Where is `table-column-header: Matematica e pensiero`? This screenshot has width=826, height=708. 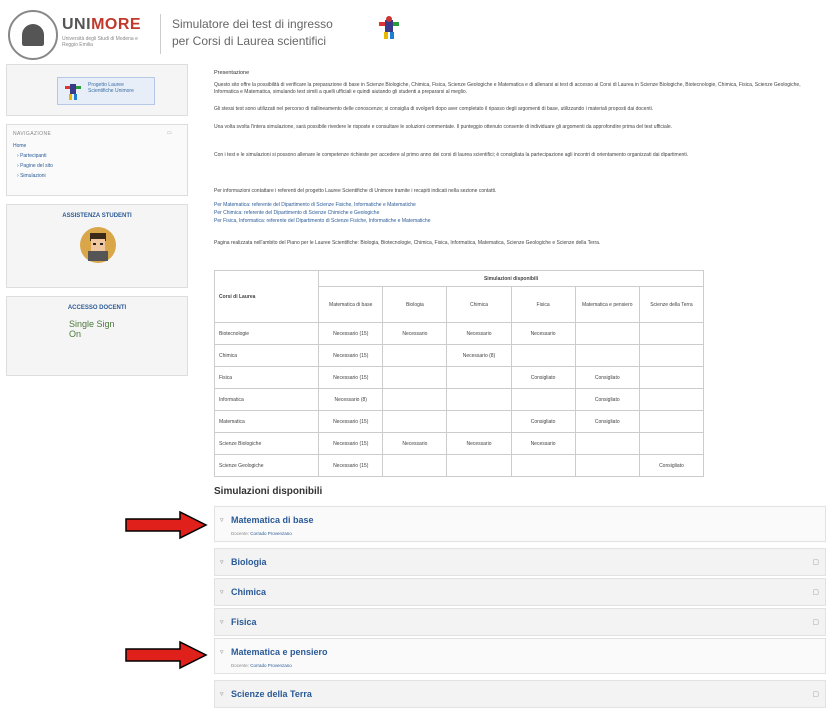
table-column-header: Matematica e pensiero is located at coordinates (607, 304).